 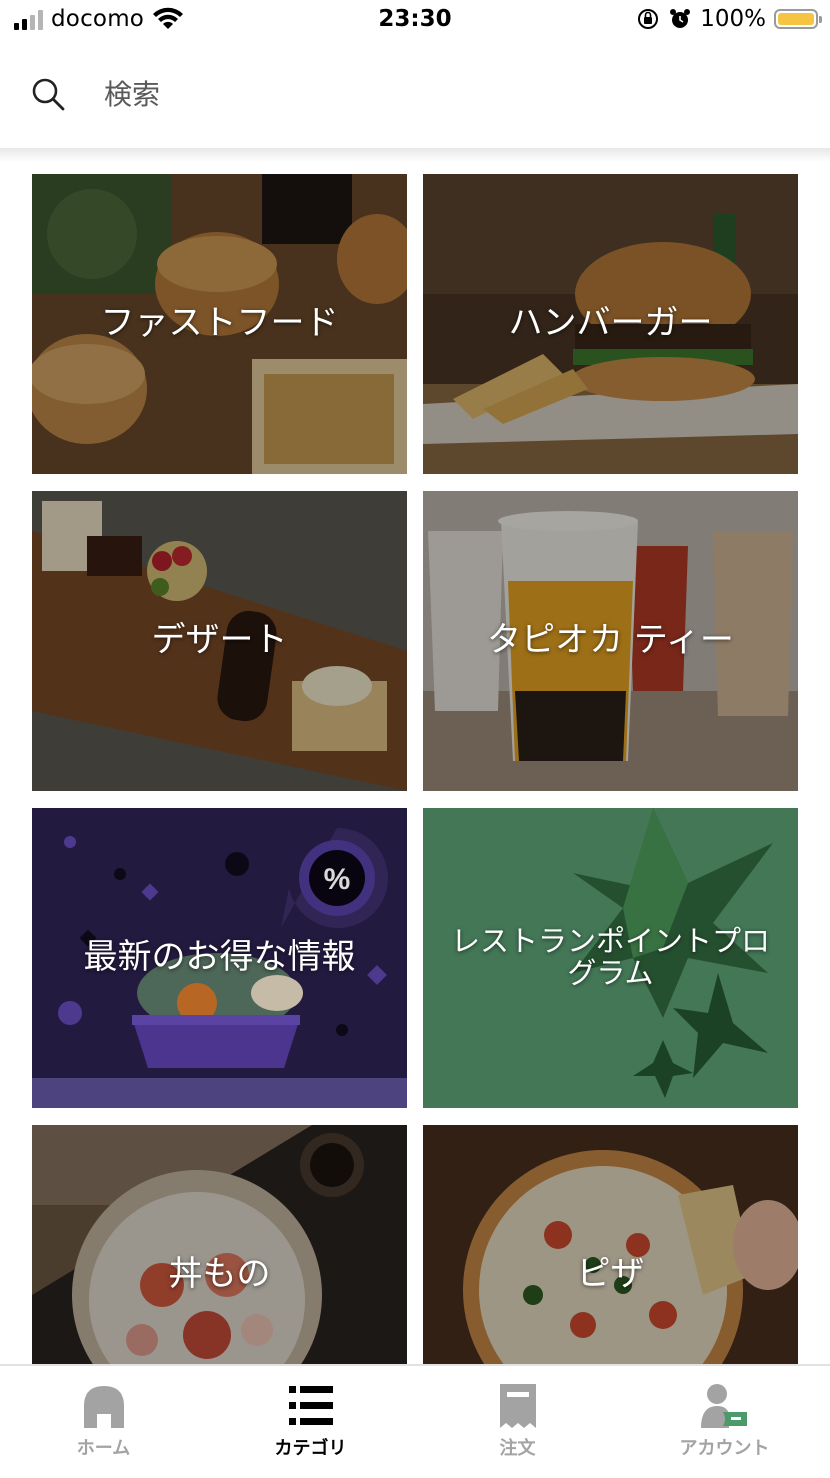 I want to click on category-tile-fast-food: ファストフード, so click(x=219, y=324).